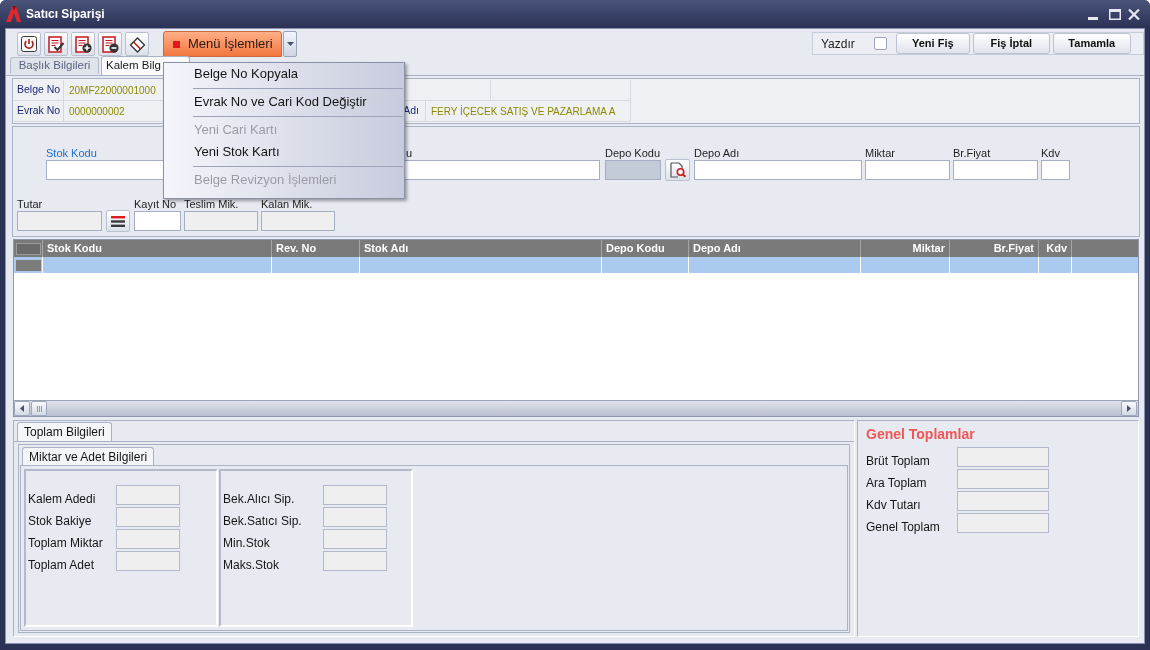 Image resolution: width=1150 pixels, height=650 pixels. I want to click on scroll-left-button, so click(22, 408).